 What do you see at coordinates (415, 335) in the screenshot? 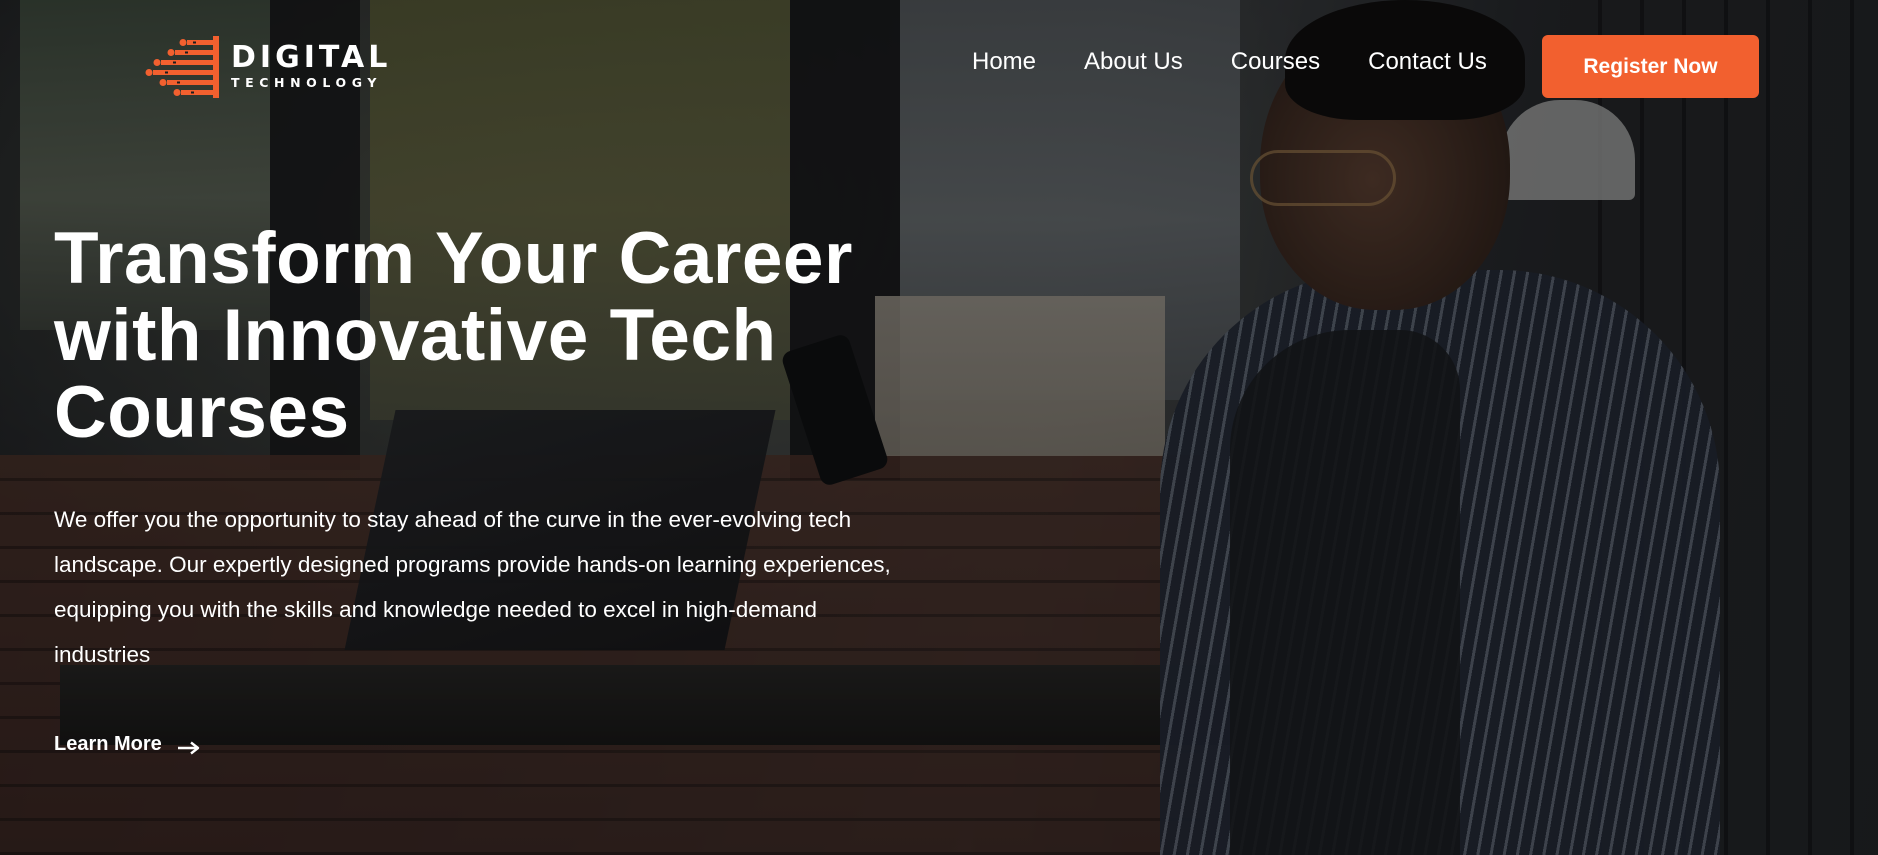
I see `hero-title-line: with Innovative Tech` at bounding box center [415, 335].